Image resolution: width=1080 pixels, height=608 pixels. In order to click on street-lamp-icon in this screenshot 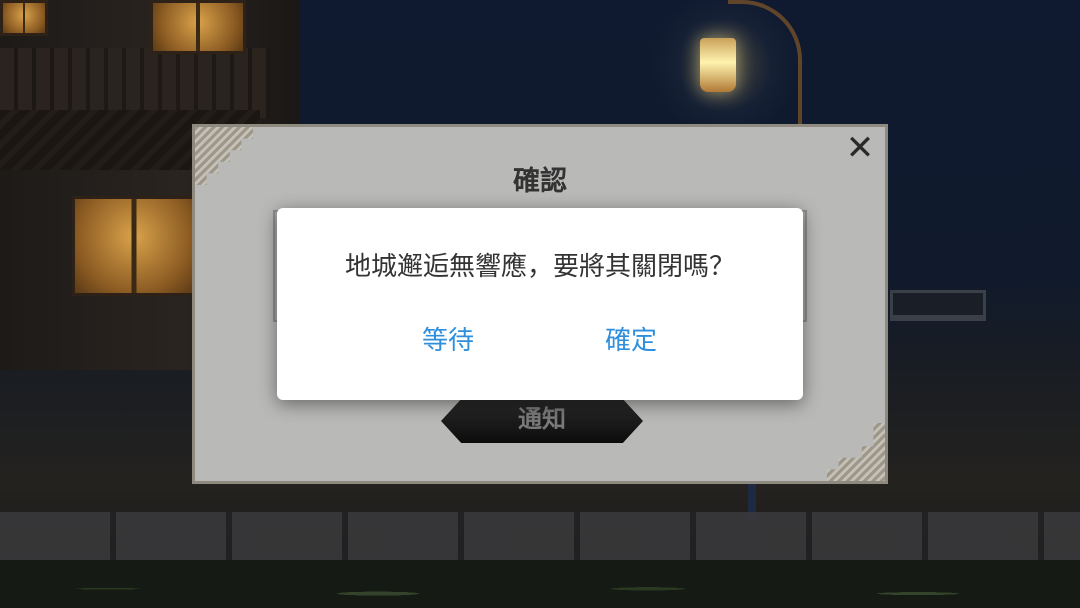, I will do `click(718, 65)`.